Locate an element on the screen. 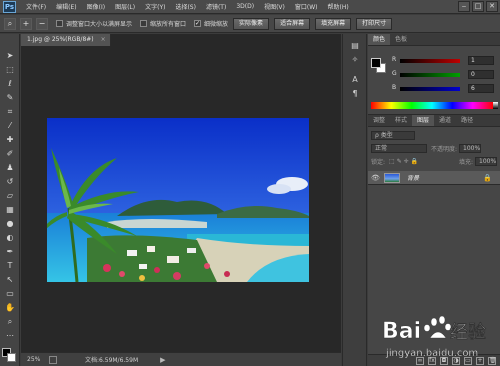 The height and width of the screenshot is (366, 500). layer-row-background: 👁 背景 🔒 is located at coordinates (434, 178).